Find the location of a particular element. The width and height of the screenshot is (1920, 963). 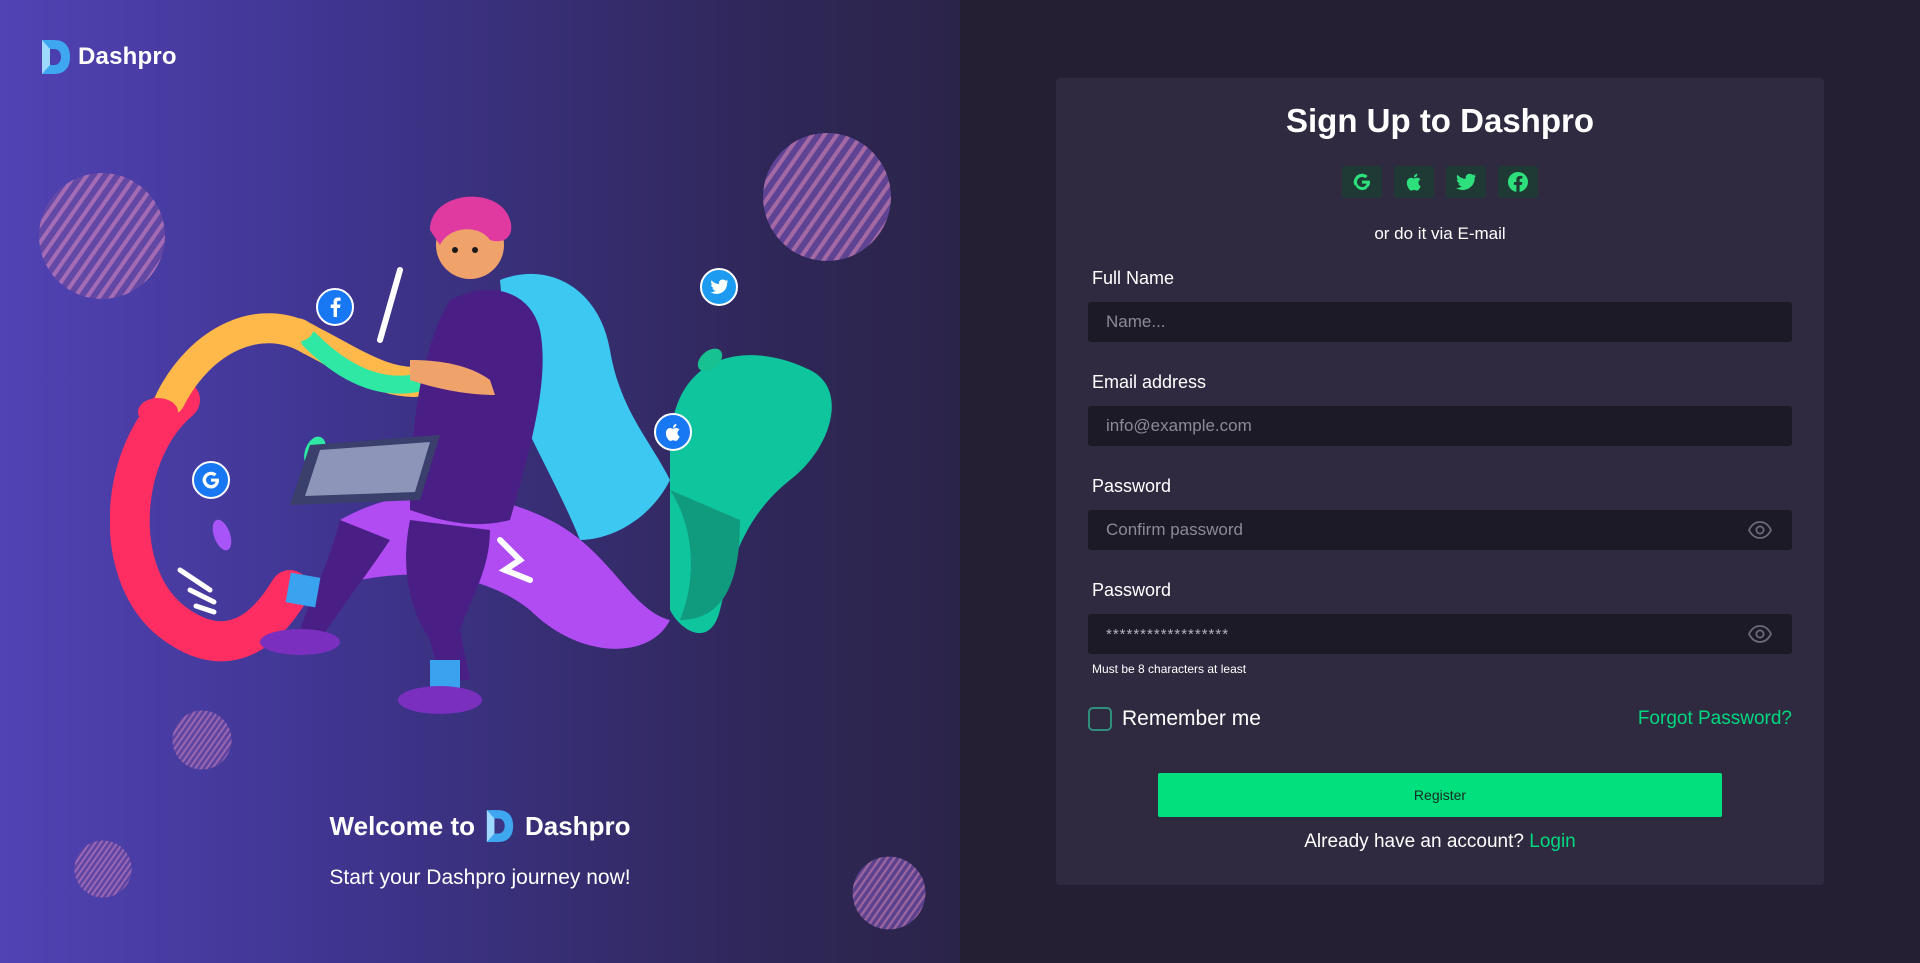

login-prompt: Already have an account? Login is located at coordinates (1440, 842).